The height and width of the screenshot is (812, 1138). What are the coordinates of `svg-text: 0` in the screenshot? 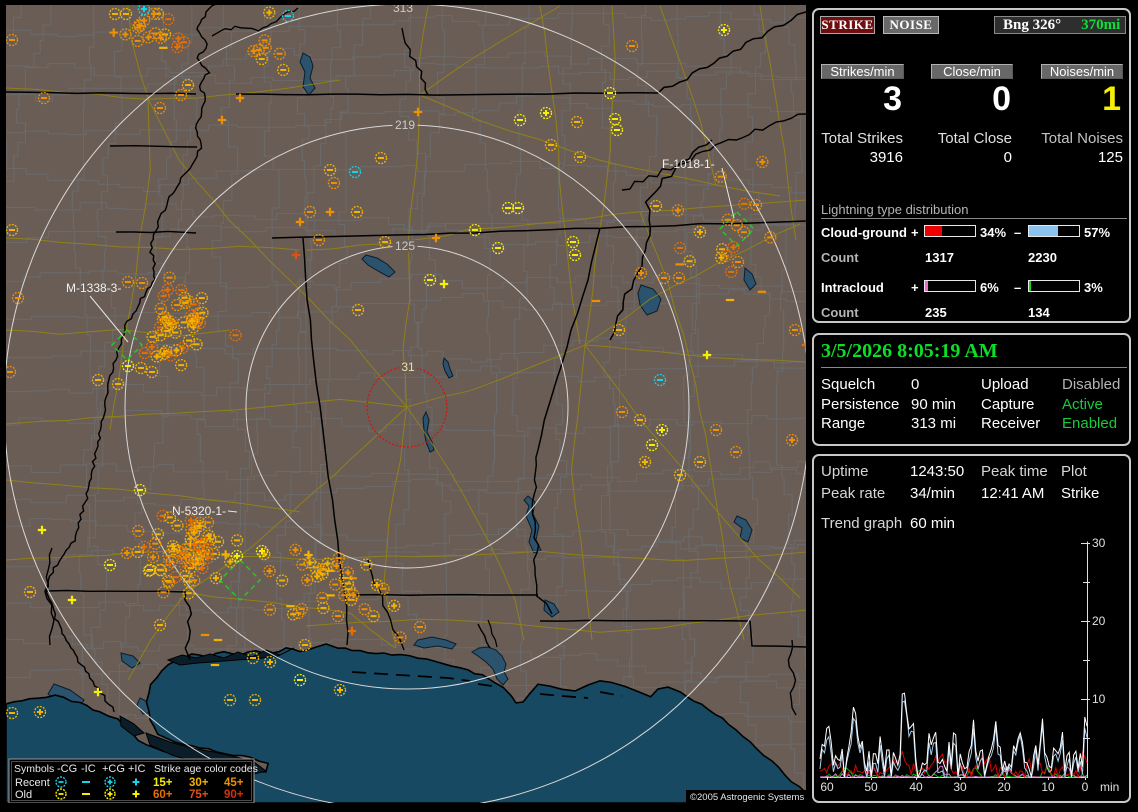 It's located at (1085, 787).